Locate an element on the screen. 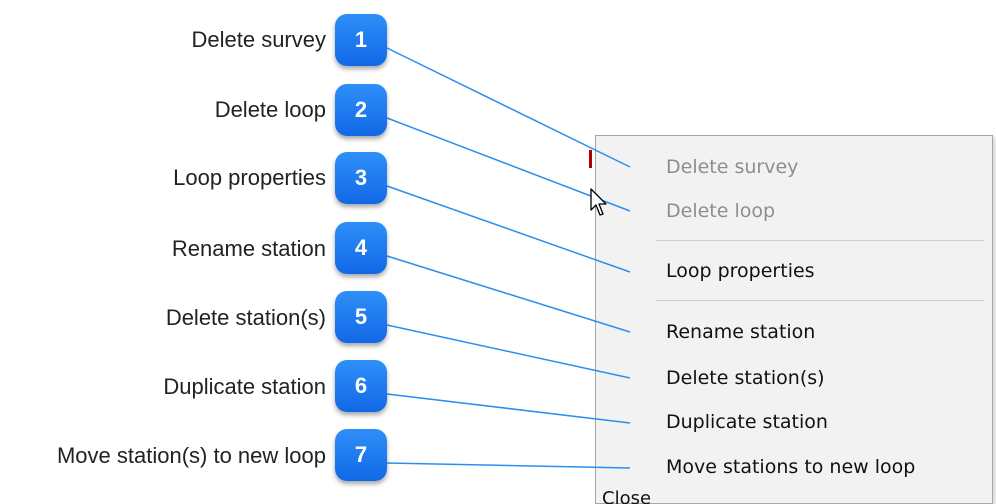 Image resolution: width=996 pixels, height=504 pixels. menu-item-duplicate-station: Duplicate station is located at coordinates (747, 422).